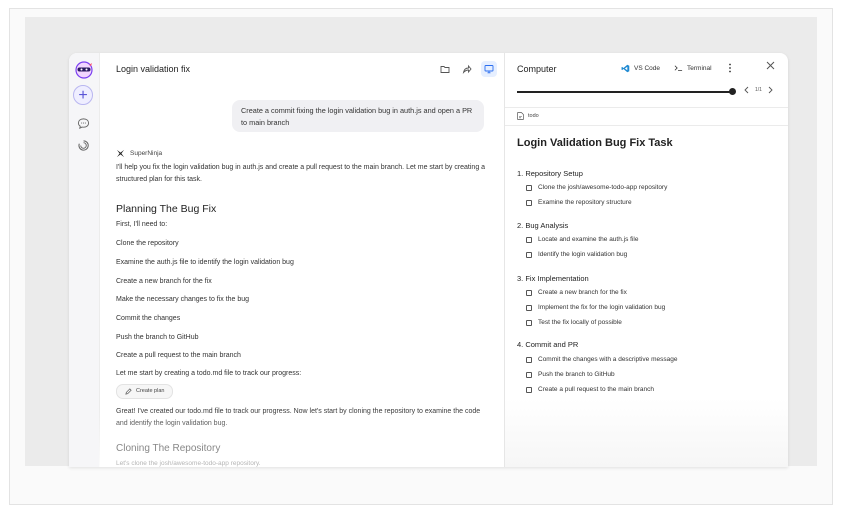 Image resolution: width=842 pixels, height=514 pixels. I want to click on chat-header: Login validation fix, so click(301, 69).